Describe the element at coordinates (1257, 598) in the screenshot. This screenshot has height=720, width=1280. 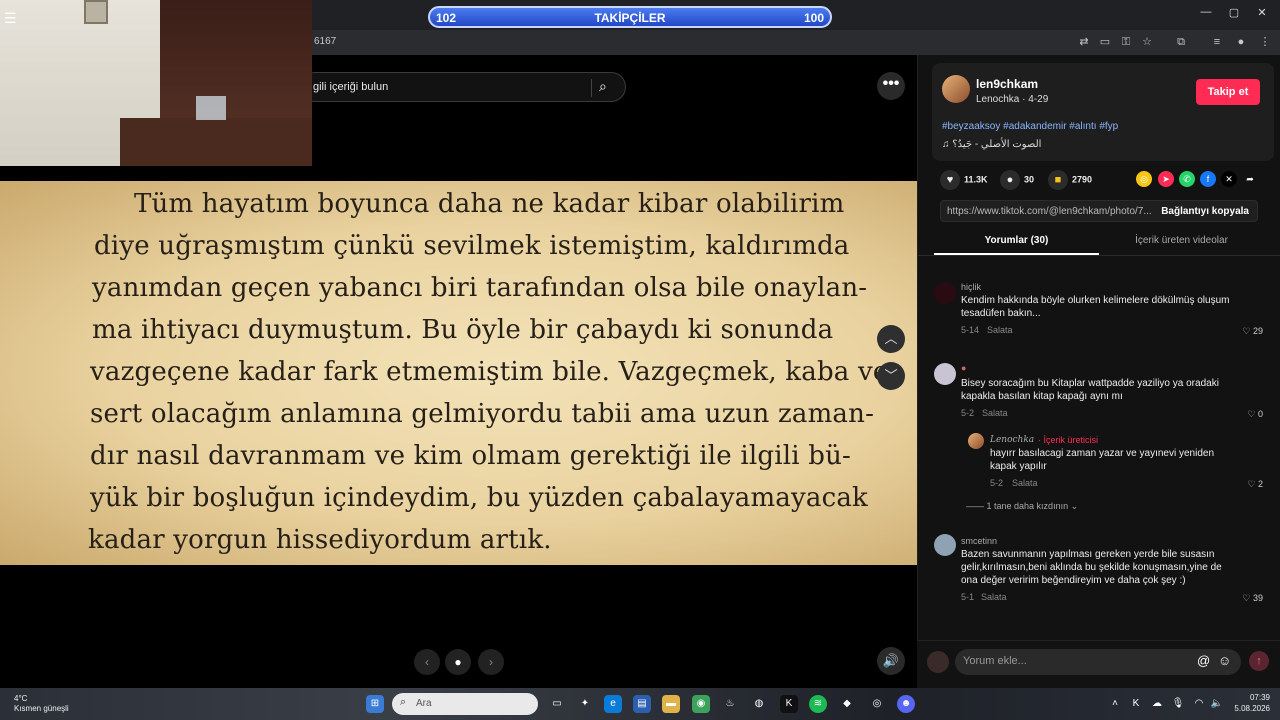
I see `comment-like-count: 39` at that location.